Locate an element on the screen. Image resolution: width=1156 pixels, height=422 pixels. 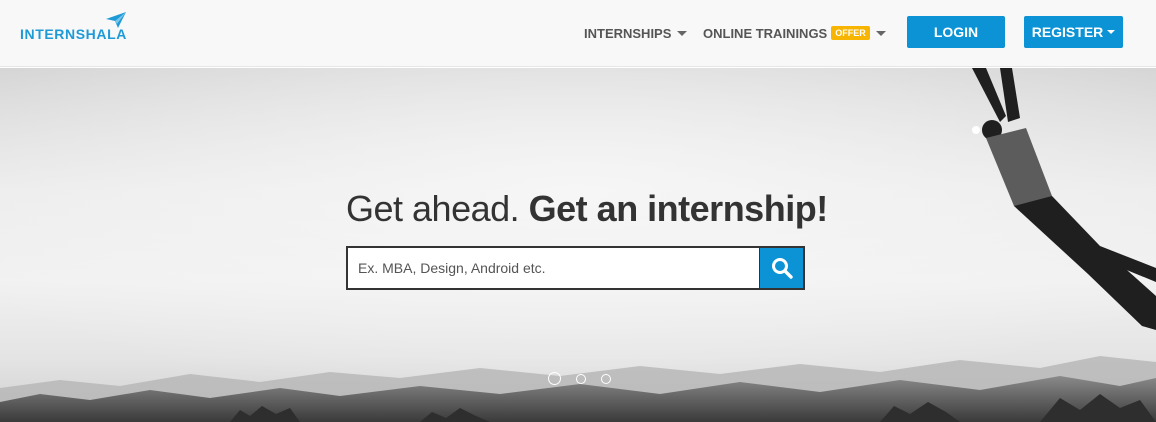
login-button: LOGIN is located at coordinates (956, 32).